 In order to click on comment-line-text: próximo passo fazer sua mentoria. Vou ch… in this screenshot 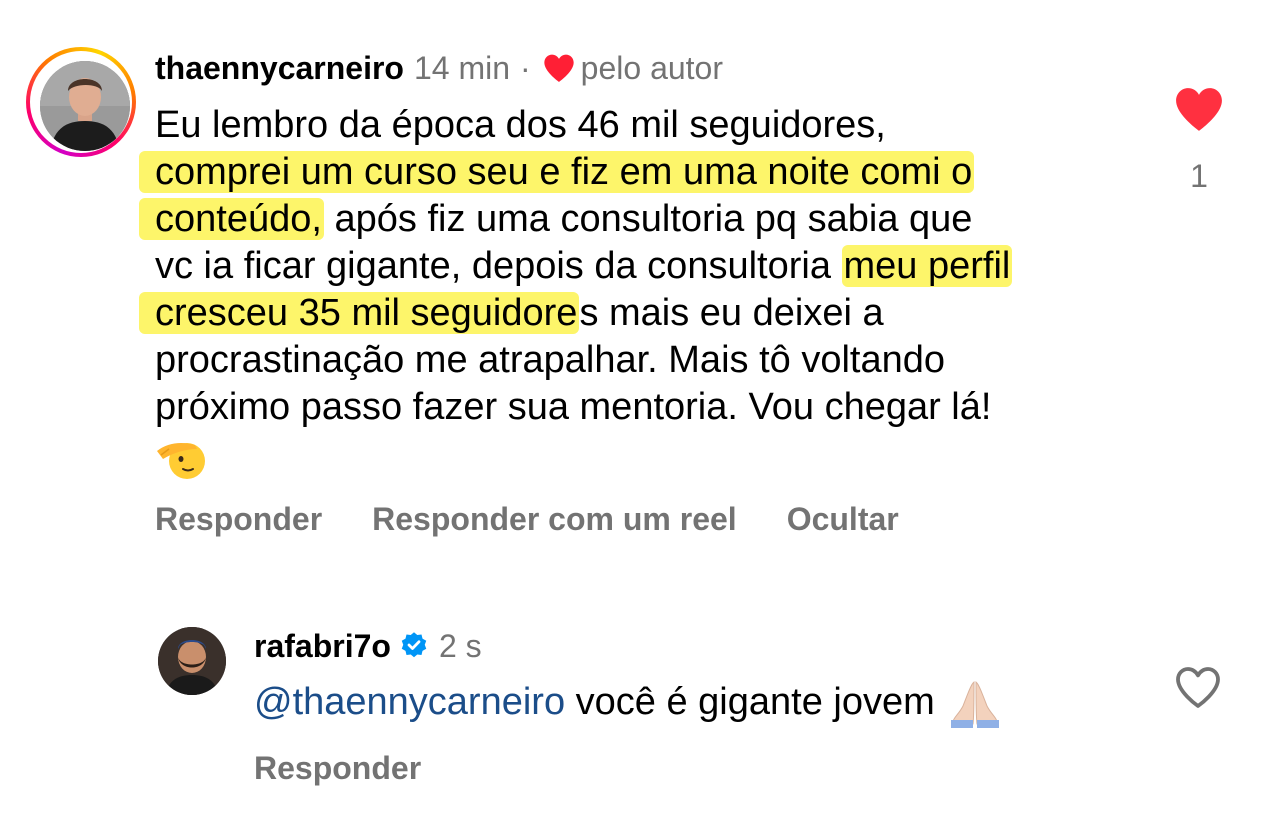, I will do `click(573, 407)`.